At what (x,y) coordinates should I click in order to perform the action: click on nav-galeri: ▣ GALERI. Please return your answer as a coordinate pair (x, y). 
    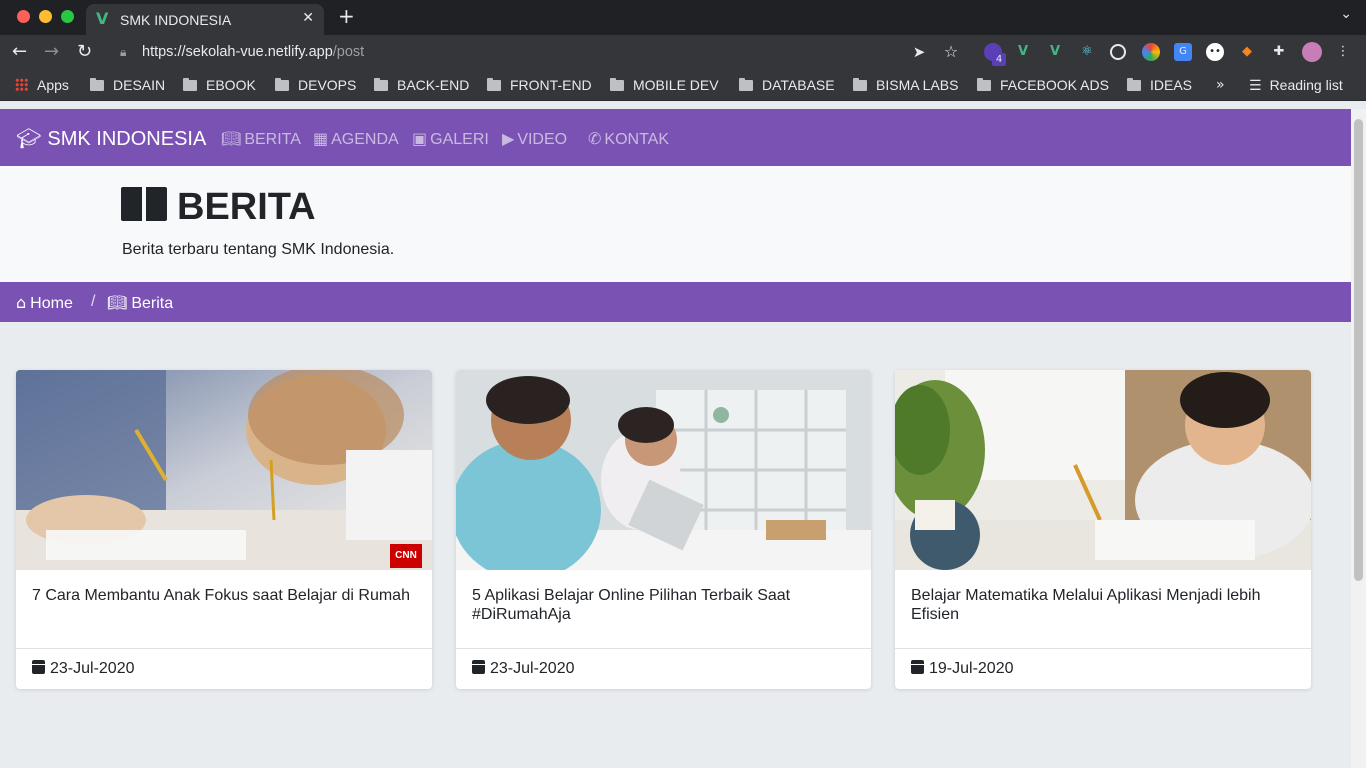
    Looking at the image, I should click on (450, 139).